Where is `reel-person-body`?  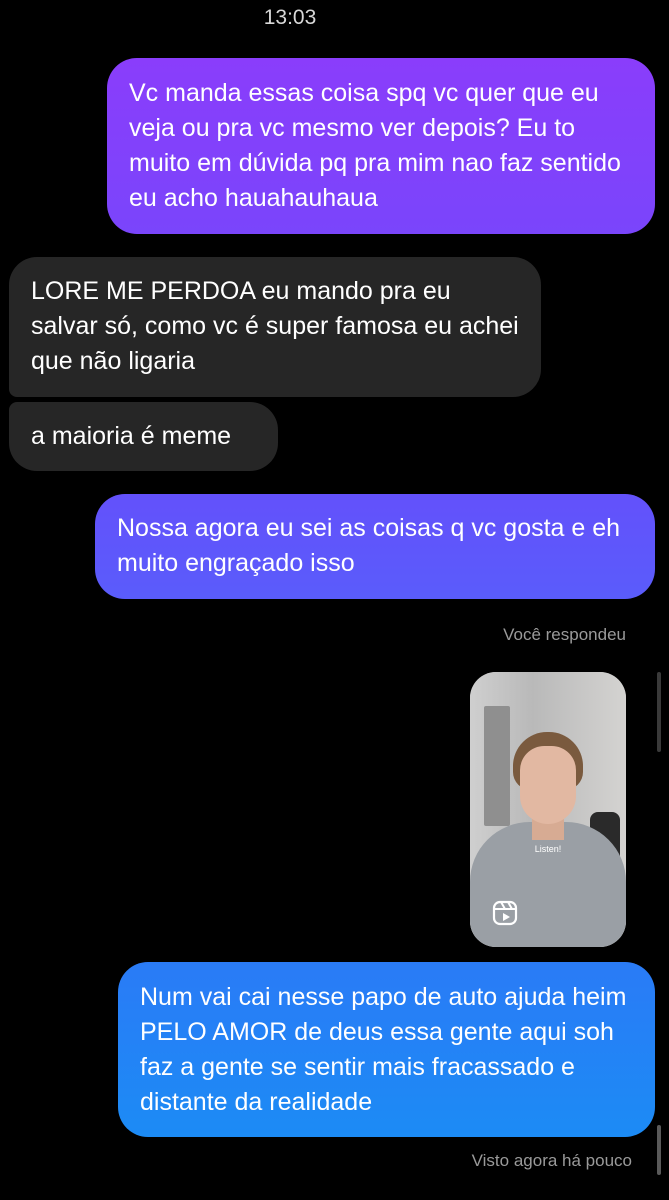
reel-person-body is located at coordinates (548, 884).